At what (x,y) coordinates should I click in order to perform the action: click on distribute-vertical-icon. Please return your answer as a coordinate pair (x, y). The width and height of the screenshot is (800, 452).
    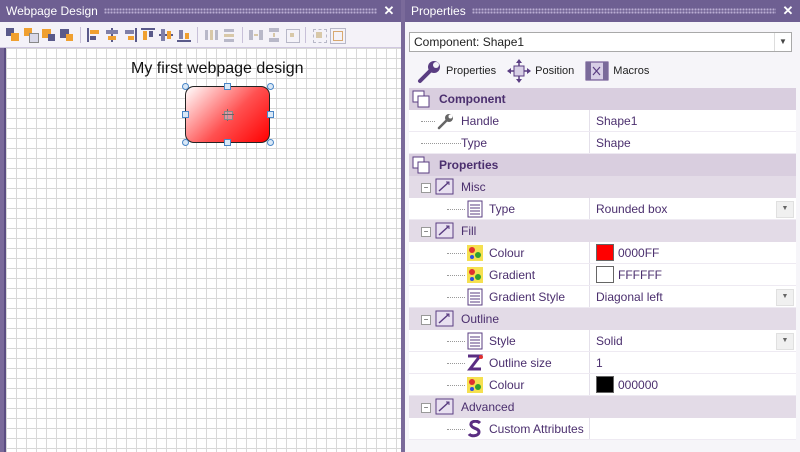
    Looking at the image, I should click on (229, 35).